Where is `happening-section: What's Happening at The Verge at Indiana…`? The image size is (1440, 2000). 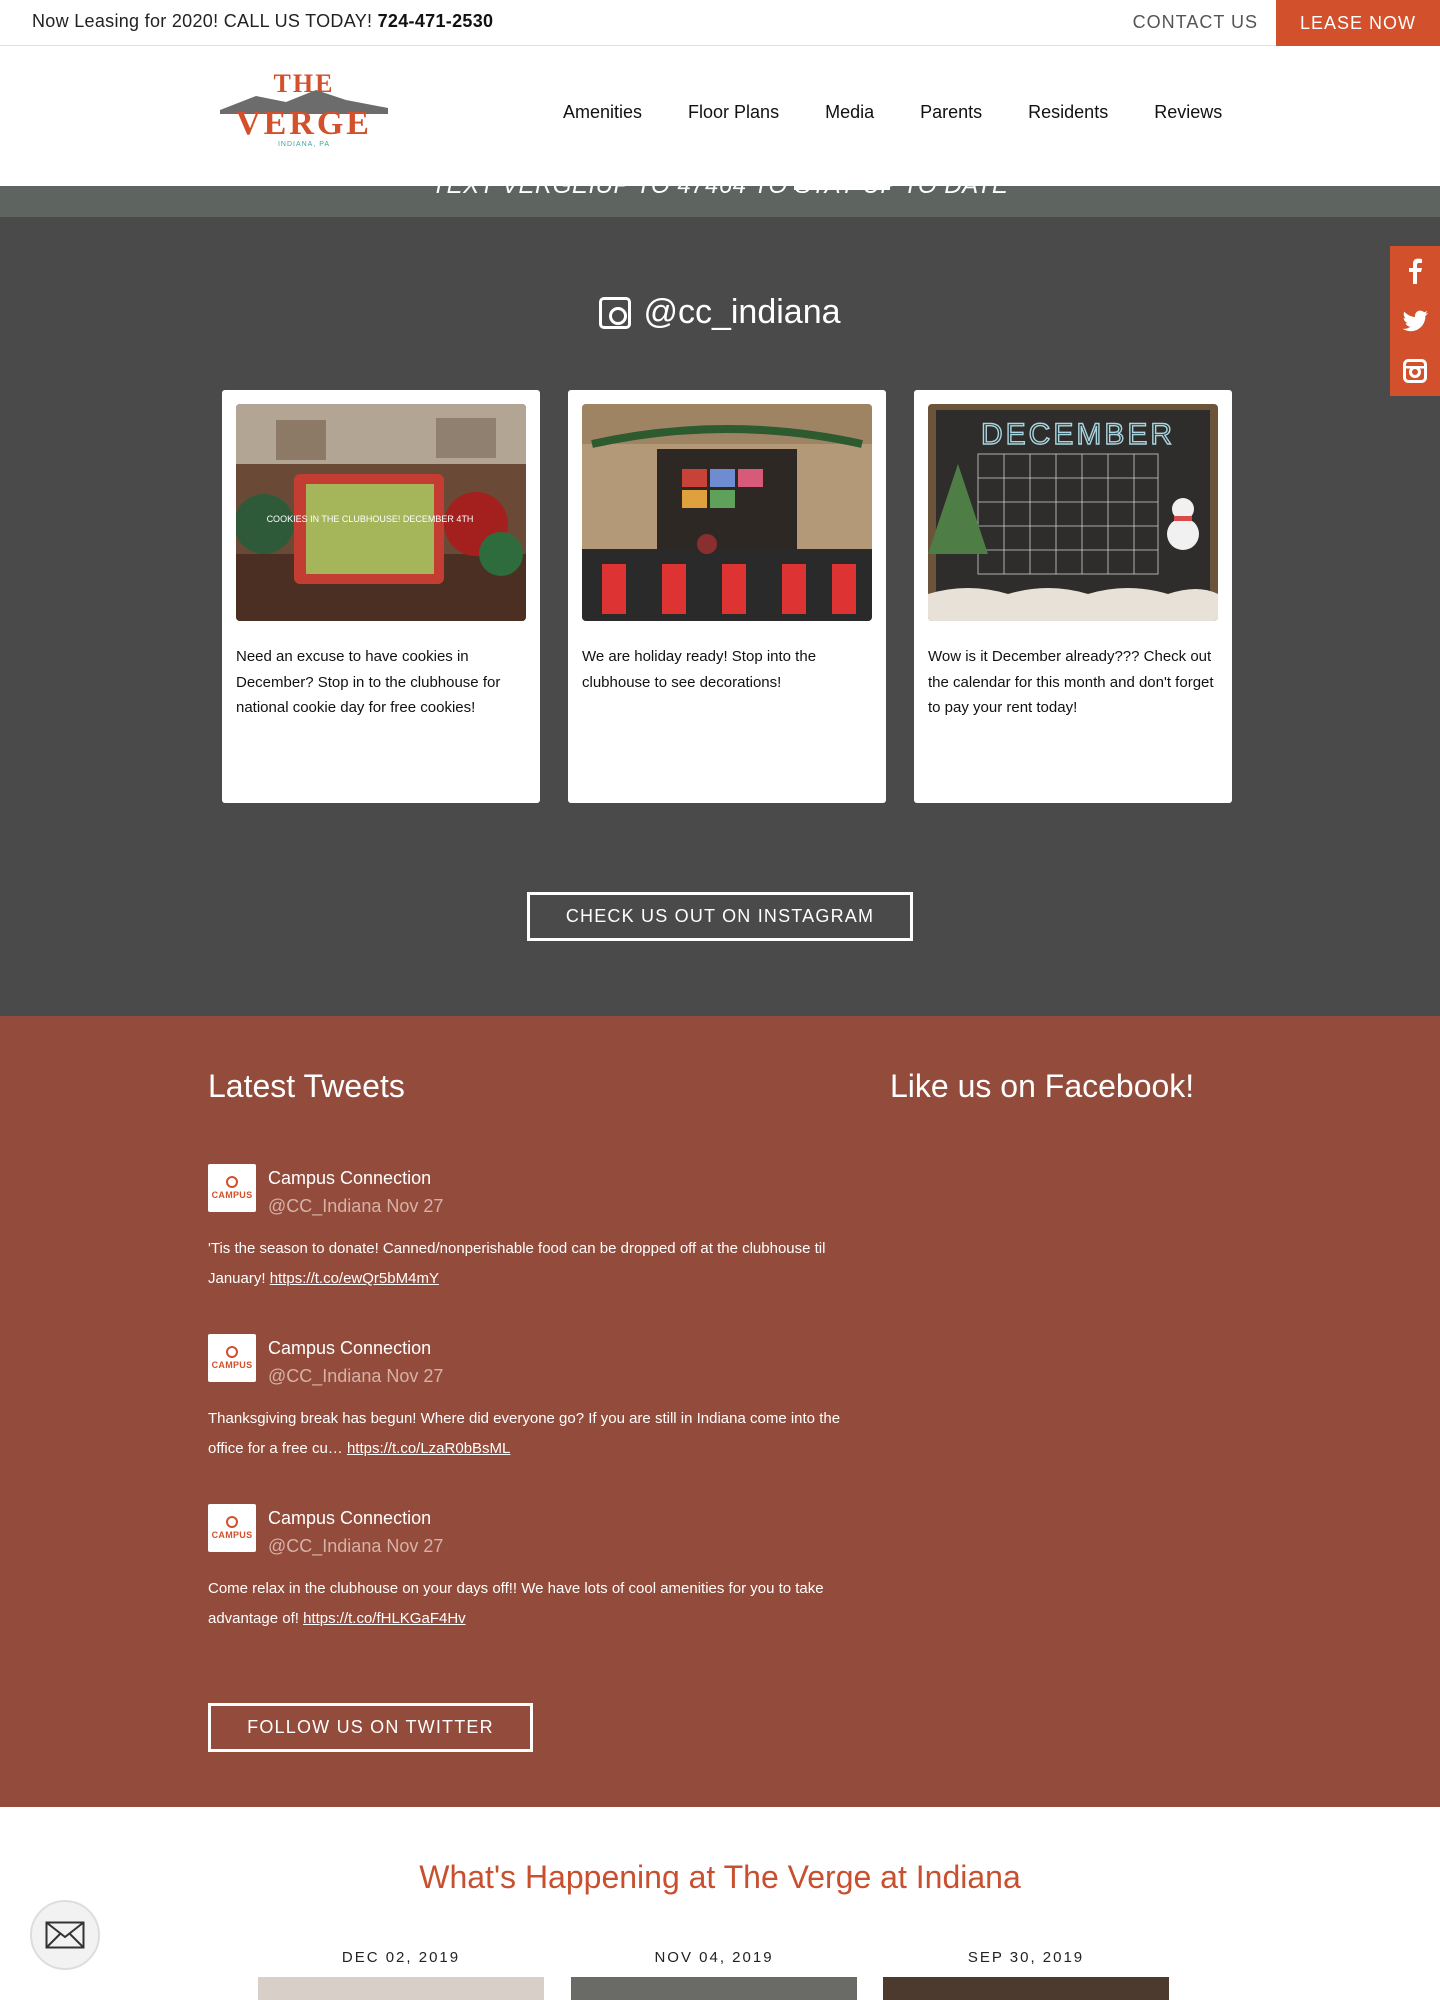
happening-section: What's Happening at The Verge at Indiana… is located at coordinates (720, 1903).